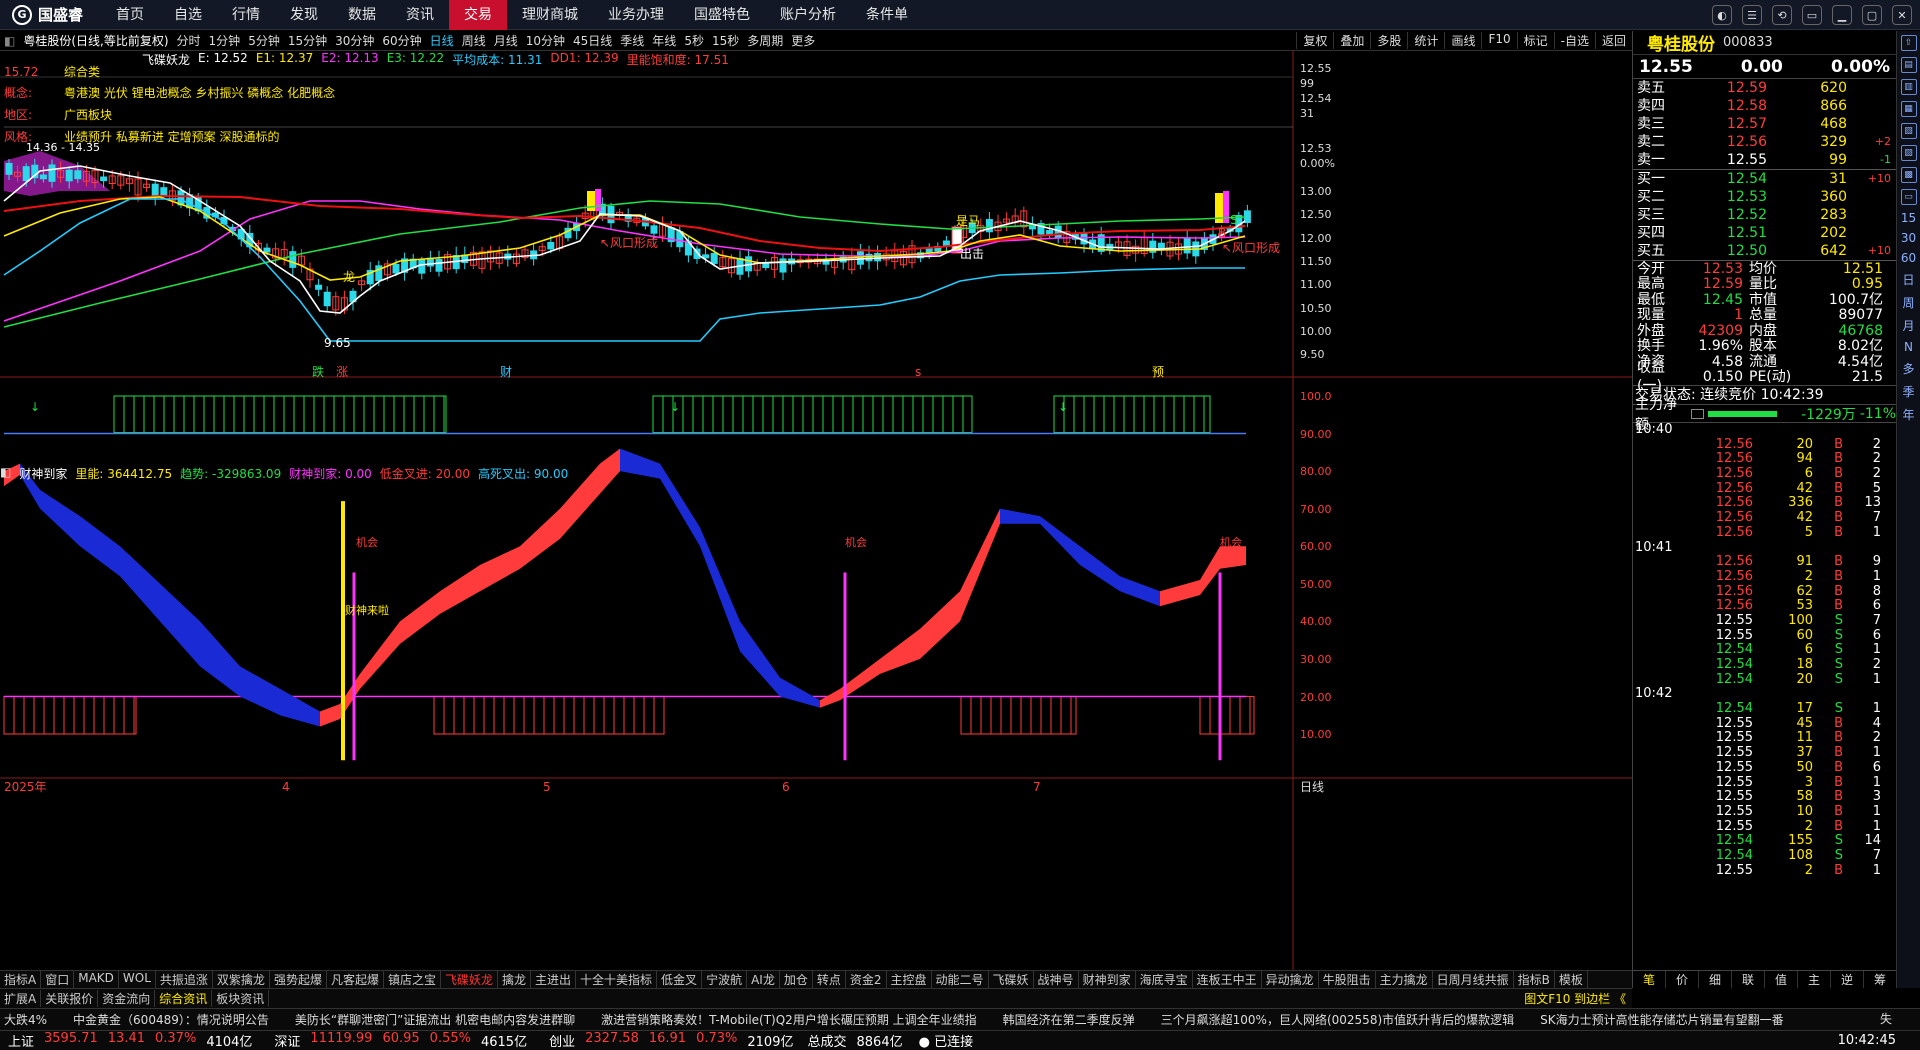 Image resolution: width=1920 pixels, height=1050 pixels. I want to click on nav-item: 发现, so click(304, 15).